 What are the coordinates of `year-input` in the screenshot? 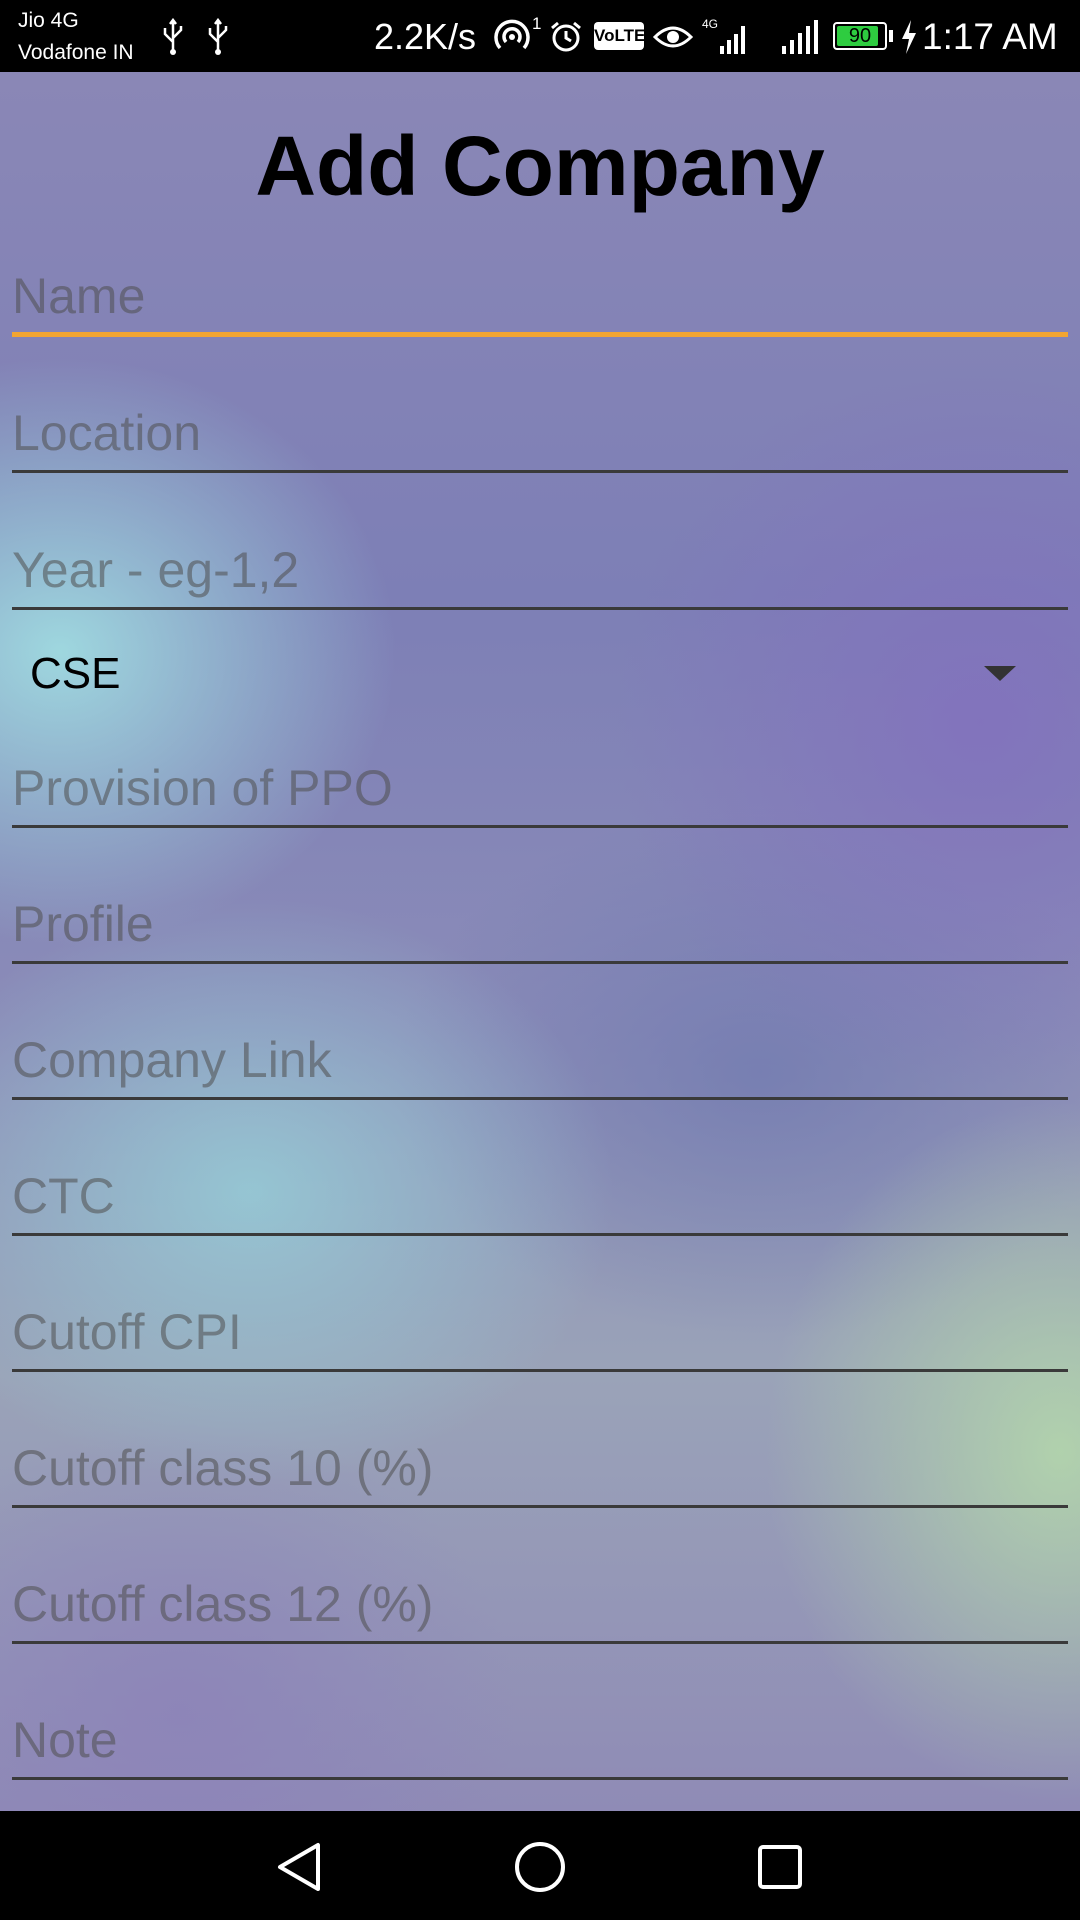 It's located at (540, 571).